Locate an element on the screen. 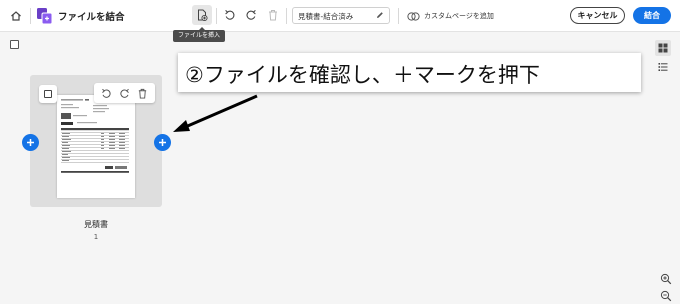 The image size is (680, 304). page-label: 見積書 is located at coordinates (96, 224).